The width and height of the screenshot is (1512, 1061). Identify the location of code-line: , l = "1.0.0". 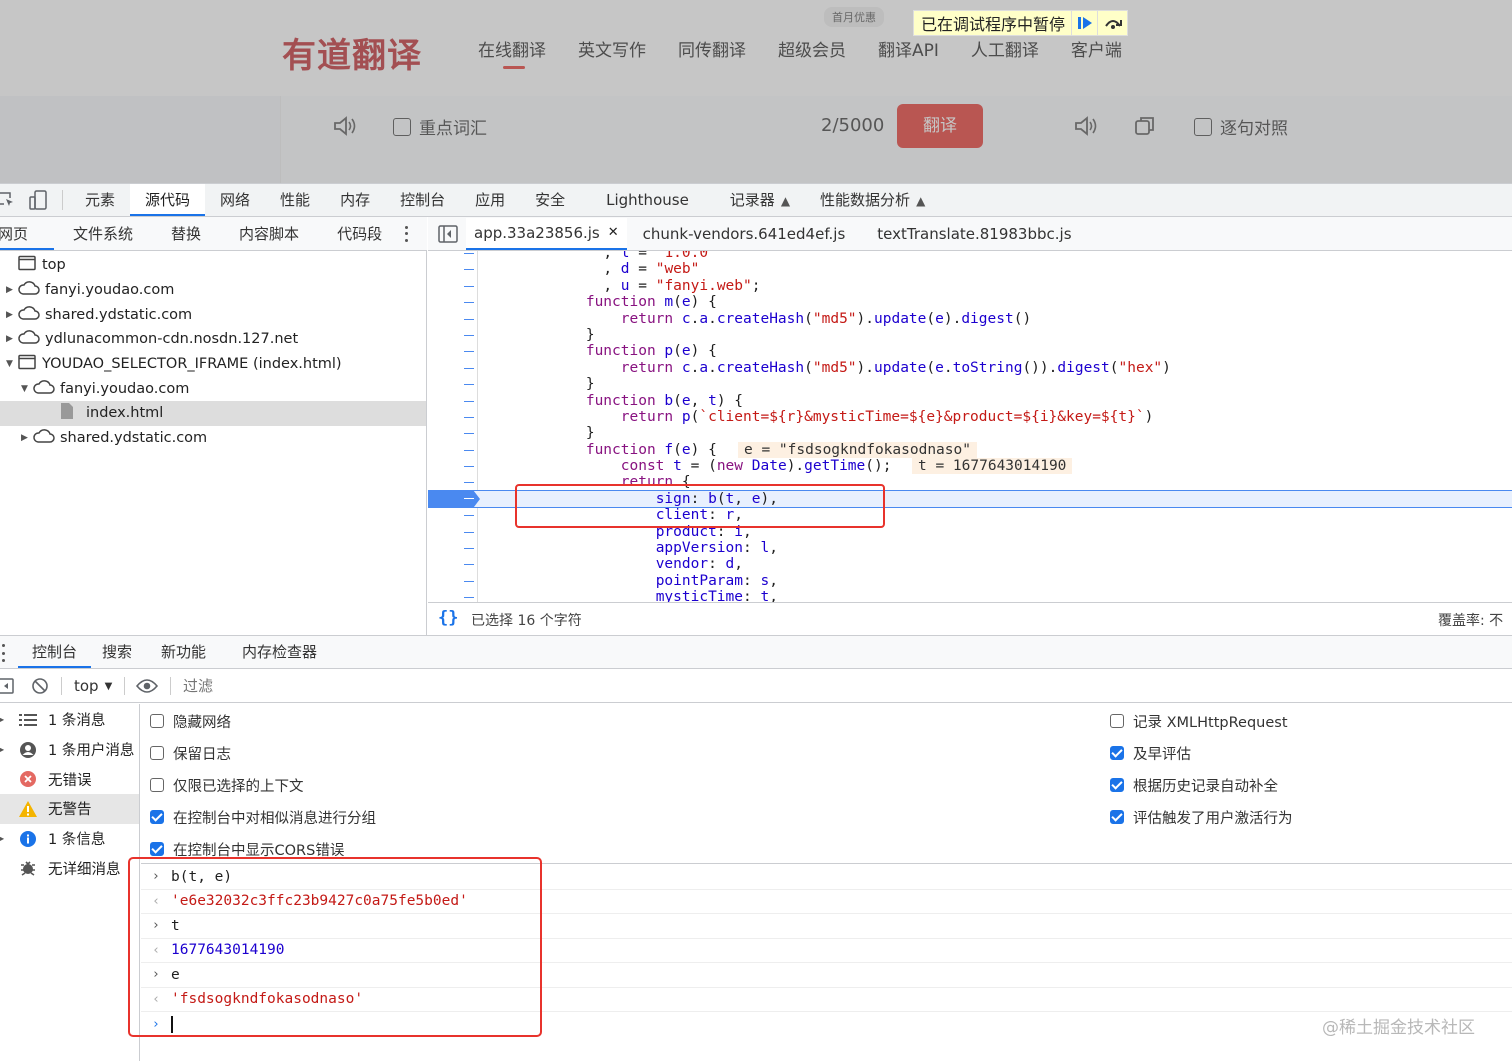
(970, 256).